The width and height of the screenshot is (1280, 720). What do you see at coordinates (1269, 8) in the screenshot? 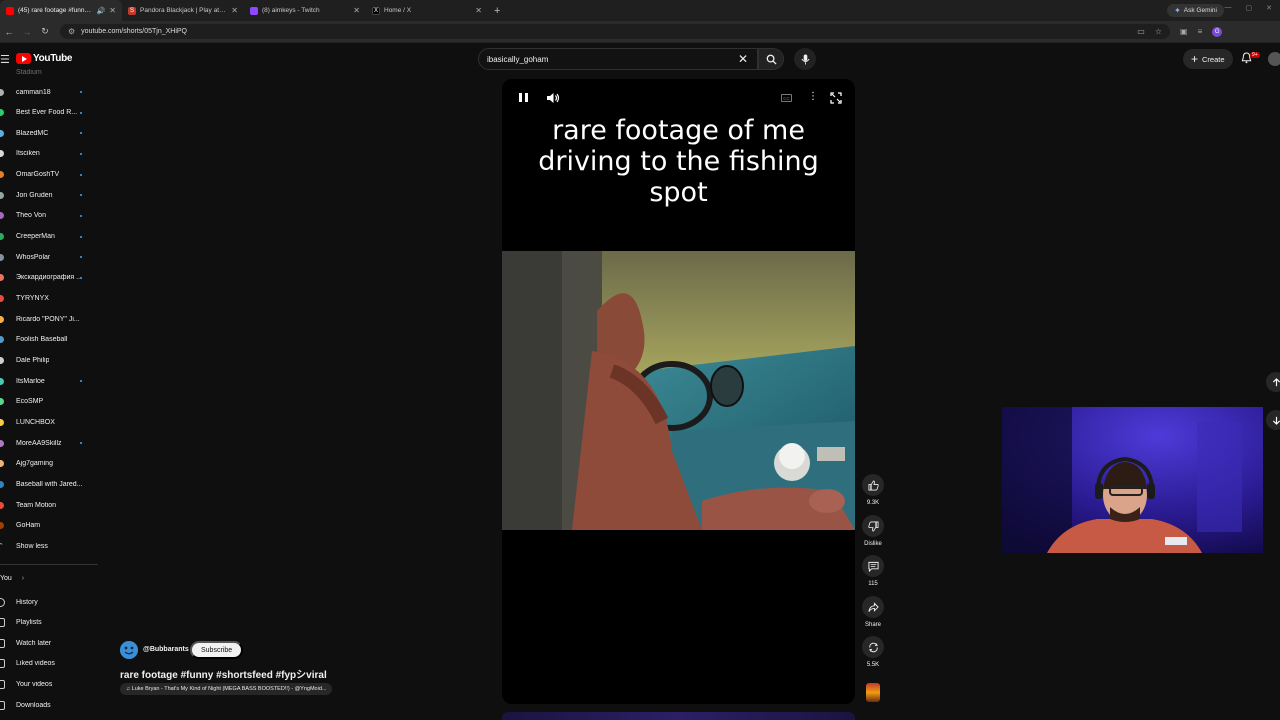
I see `close-window-icon: ✕` at bounding box center [1269, 8].